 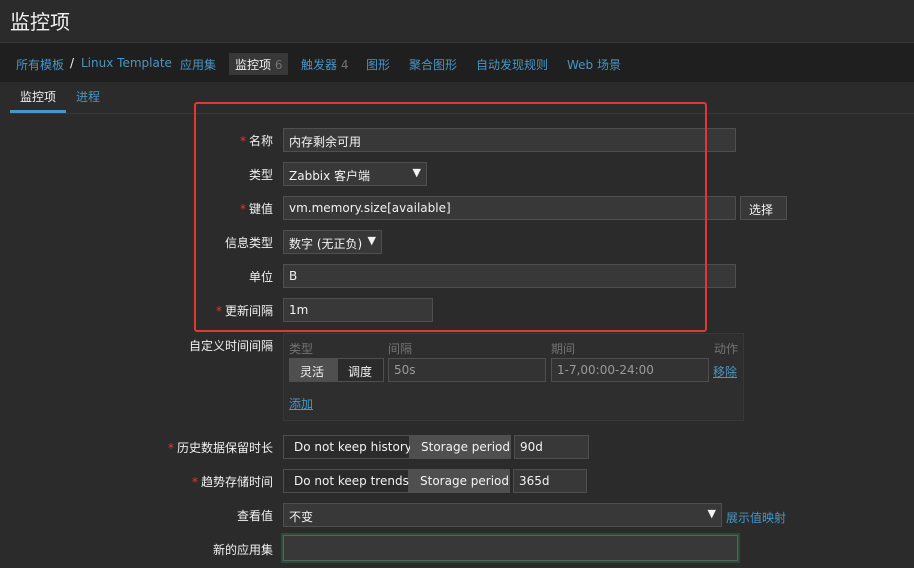 What do you see at coordinates (510, 548) in the screenshot?
I see `new-application-input` at bounding box center [510, 548].